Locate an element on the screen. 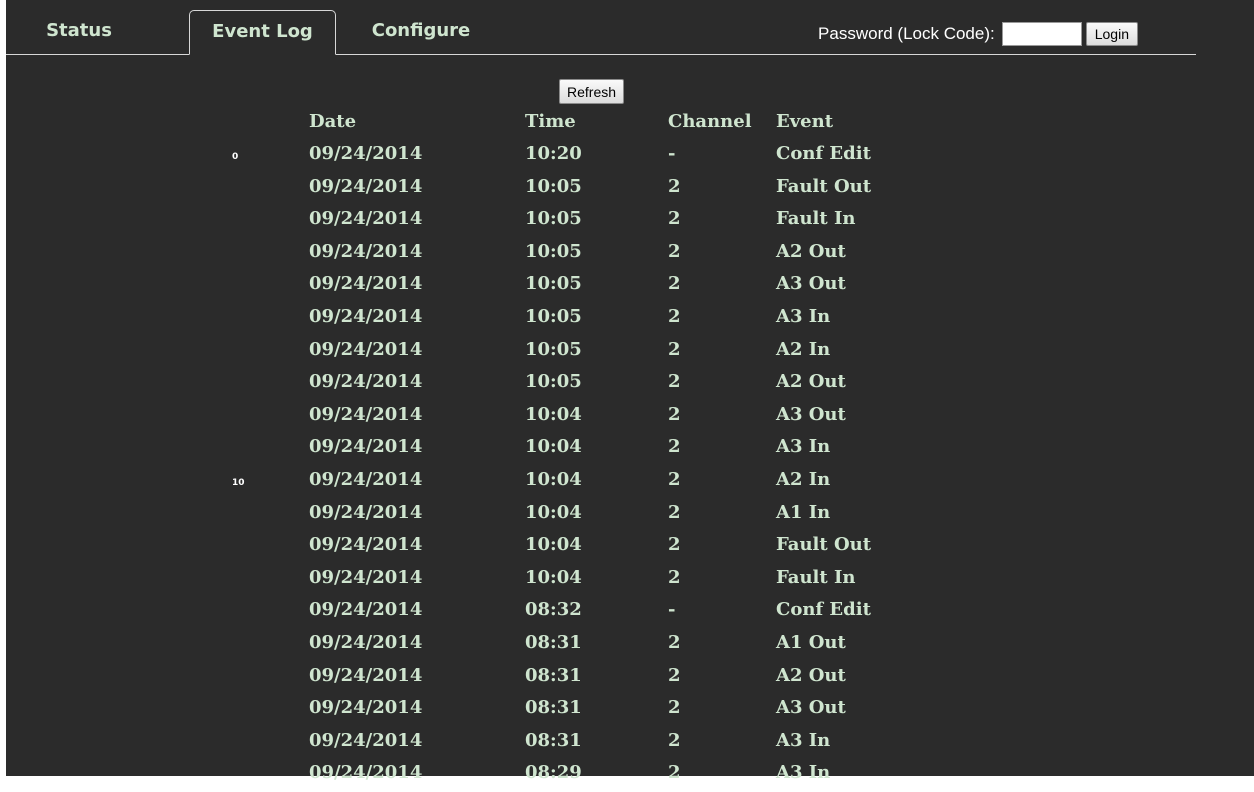 This screenshot has width=1254, height=792. table-row: 09/24/2014 10:04 2 A1 In is located at coordinates (601, 515).